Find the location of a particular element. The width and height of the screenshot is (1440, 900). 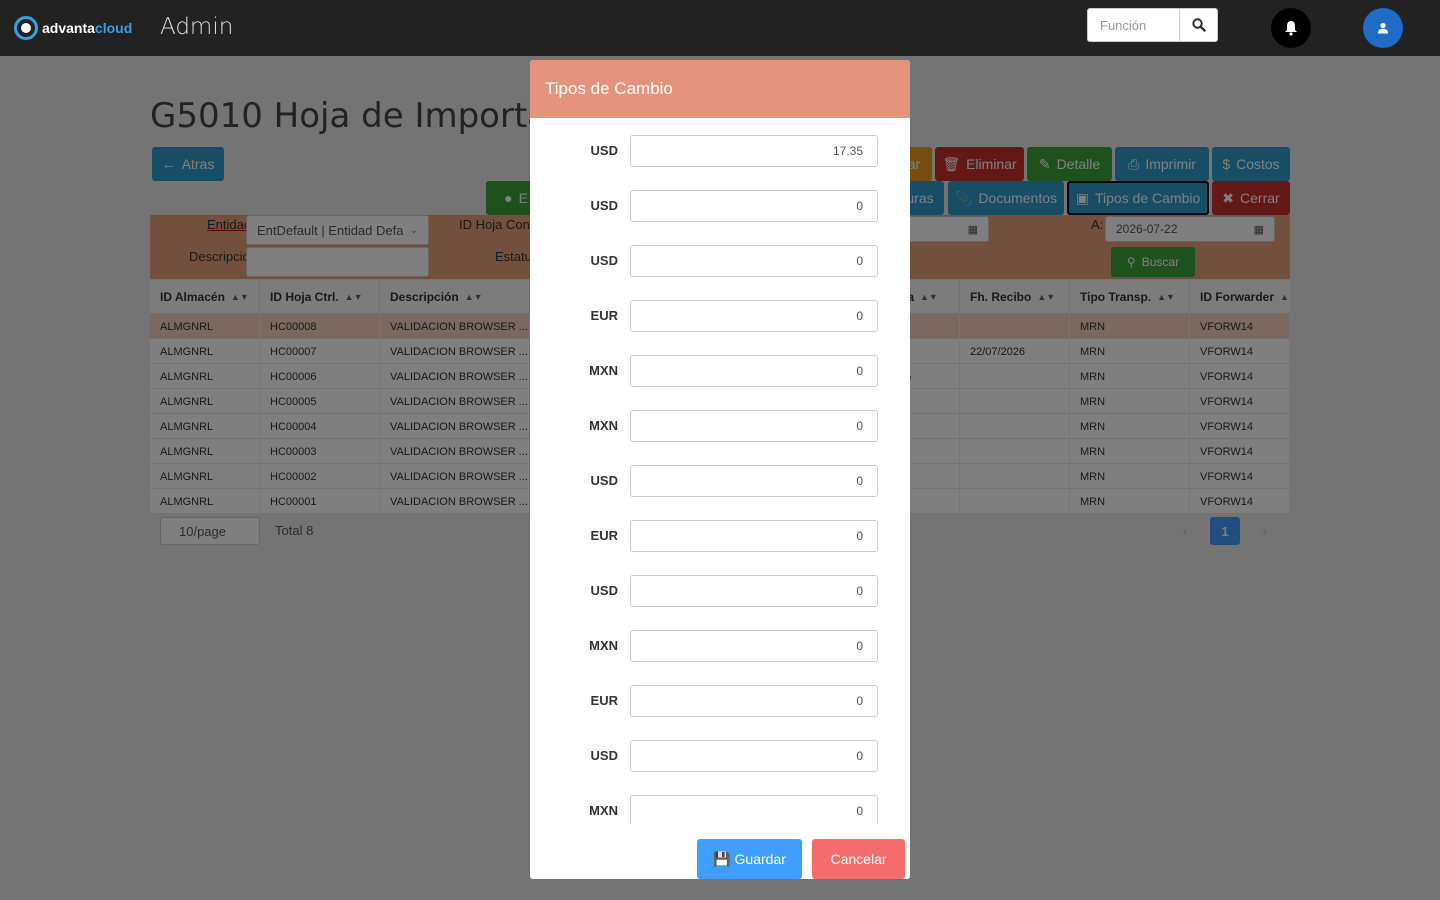

user-icon is located at coordinates (1383, 28).